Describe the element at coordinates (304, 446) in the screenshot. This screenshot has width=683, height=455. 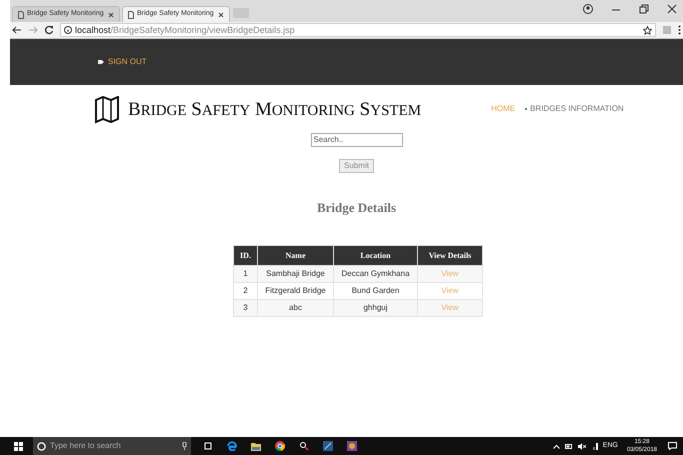
I see `magnifier-icon` at that location.